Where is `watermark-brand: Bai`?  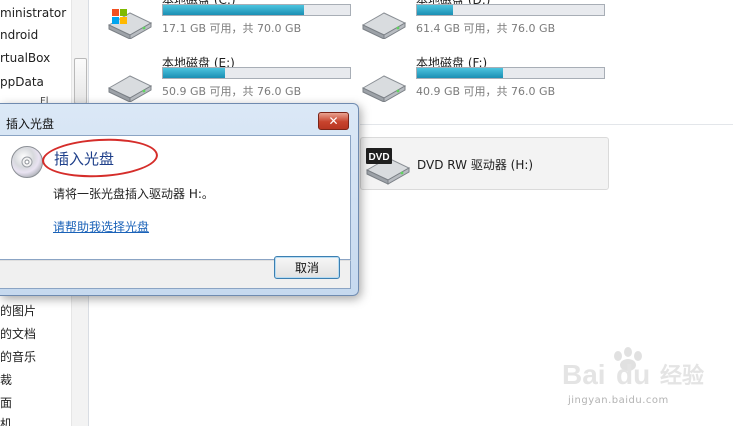
watermark-brand: Bai is located at coordinates (584, 374).